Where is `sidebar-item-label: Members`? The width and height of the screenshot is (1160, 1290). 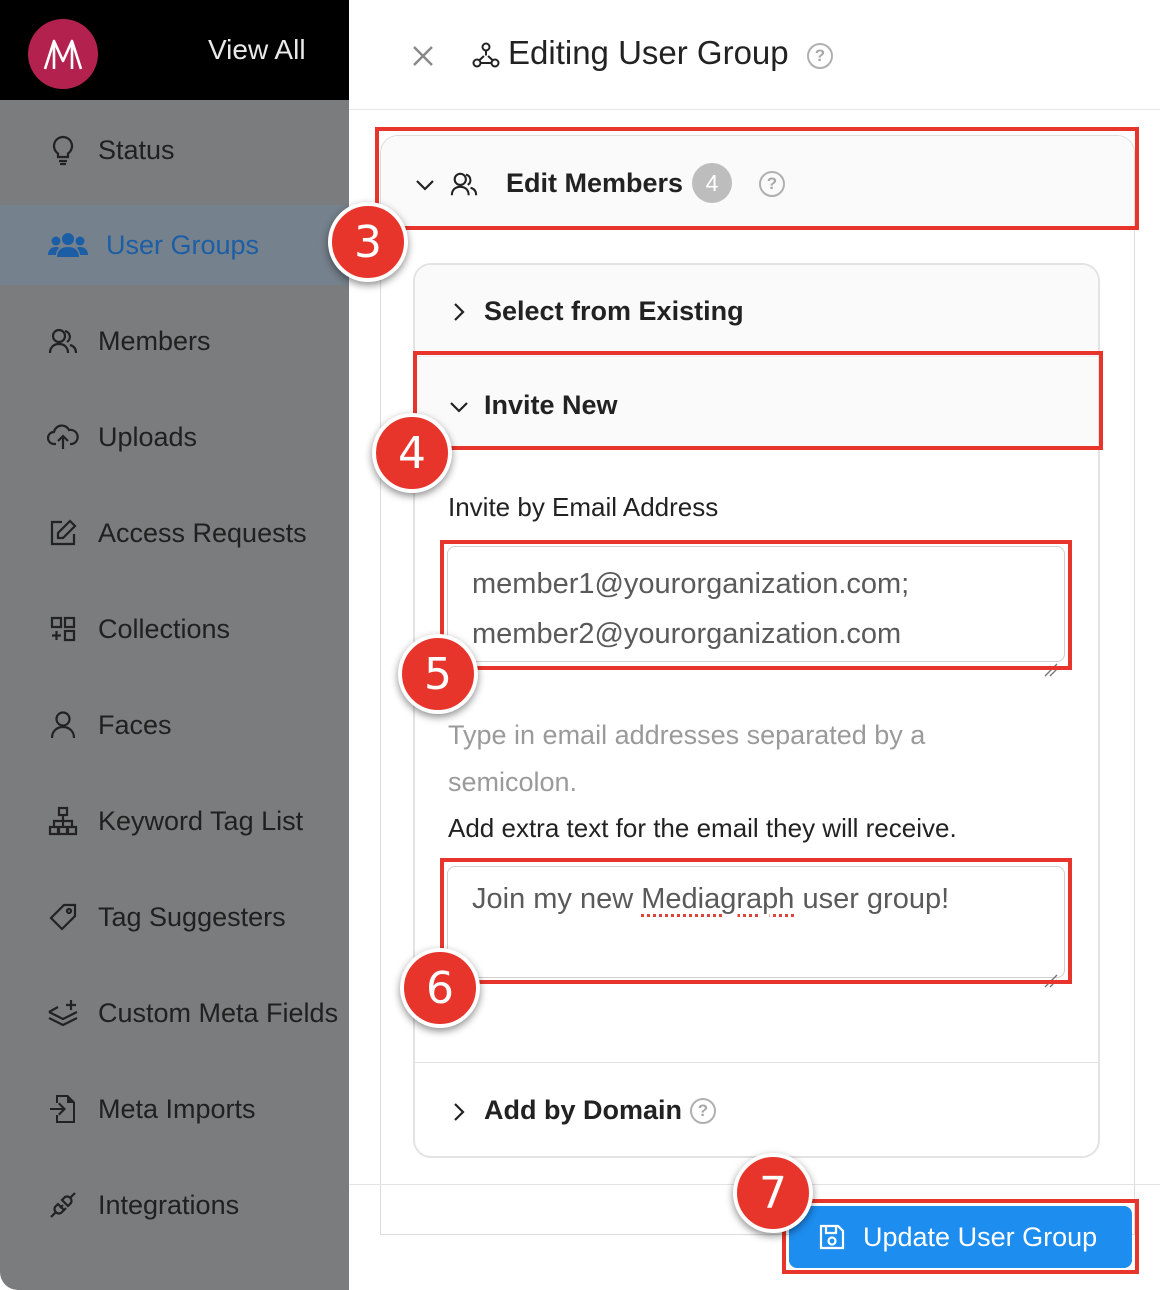 sidebar-item-label: Members is located at coordinates (154, 340).